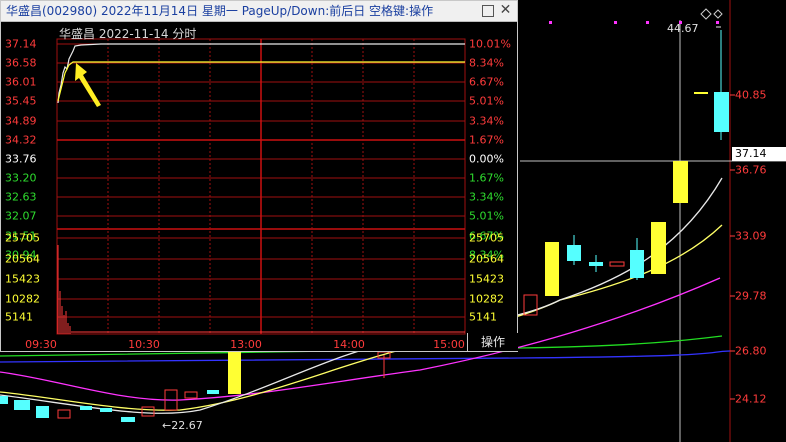  Describe the element at coordinates (751, 296) in the screenshot. I see `price-axis-label: 29.78` at that location.